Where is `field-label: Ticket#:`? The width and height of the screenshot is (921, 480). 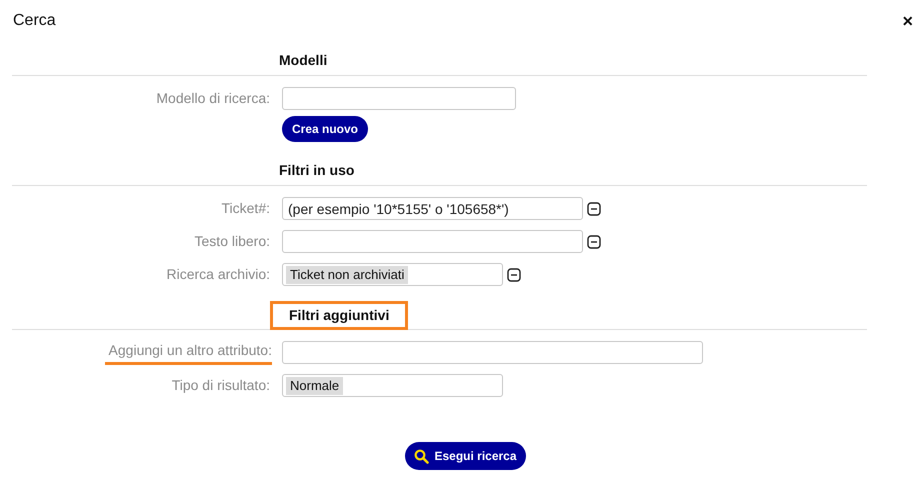 field-label: Ticket#: is located at coordinates (246, 208).